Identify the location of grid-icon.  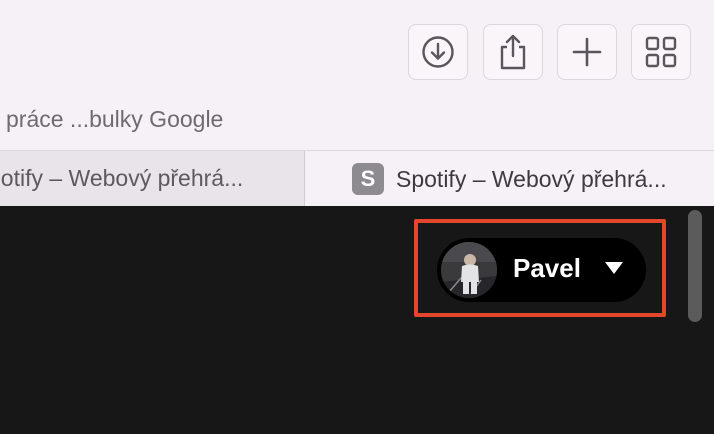
(661, 52).